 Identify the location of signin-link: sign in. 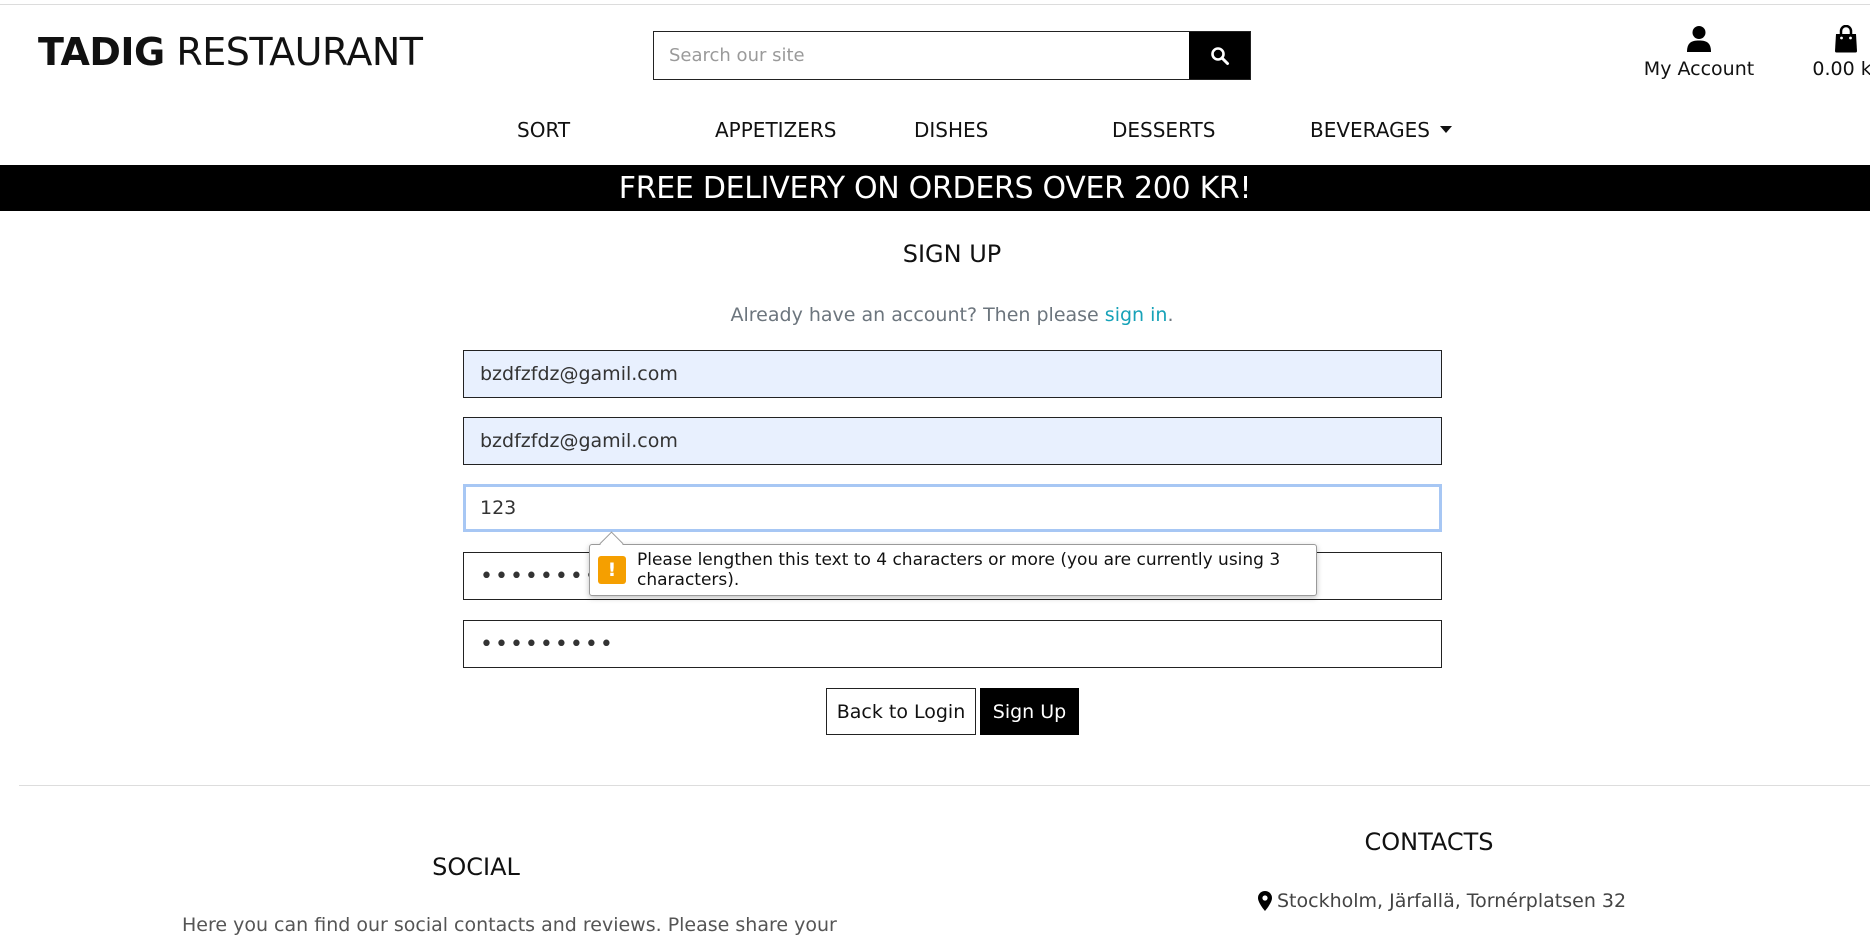
(1136, 315).